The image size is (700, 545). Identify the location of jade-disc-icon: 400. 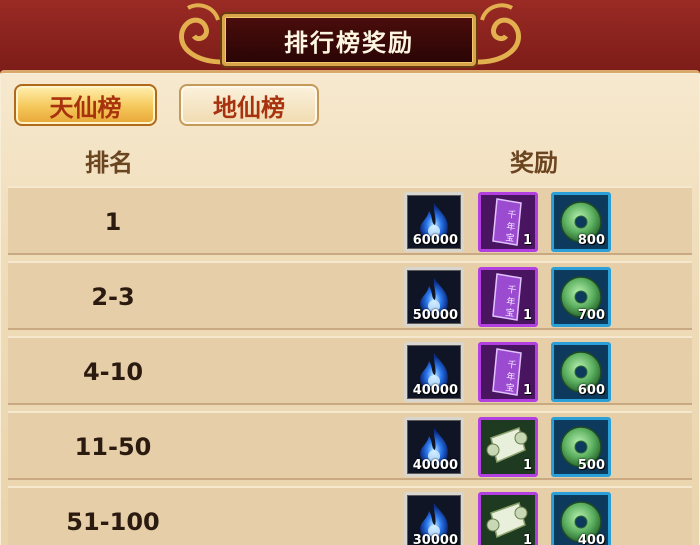
(581, 518).